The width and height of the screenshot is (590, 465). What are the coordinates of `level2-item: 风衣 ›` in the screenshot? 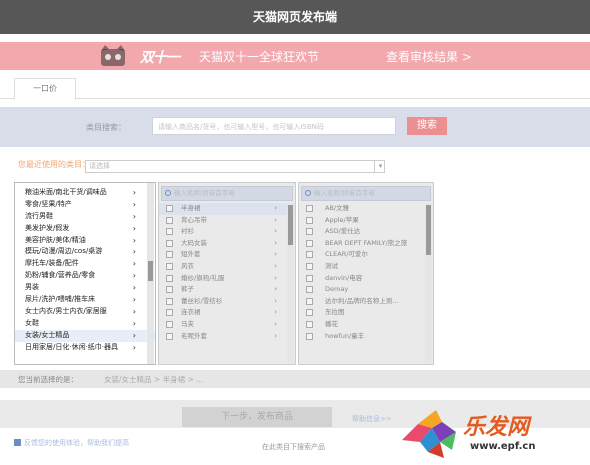 It's located at (227, 267).